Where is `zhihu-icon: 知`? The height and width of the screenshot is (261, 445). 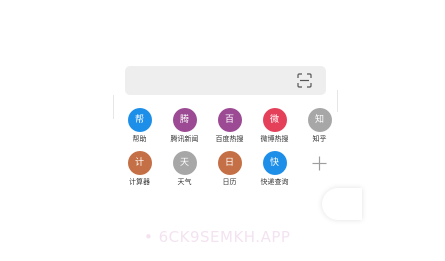 zhihu-icon: 知 is located at coordinates (319, 120).